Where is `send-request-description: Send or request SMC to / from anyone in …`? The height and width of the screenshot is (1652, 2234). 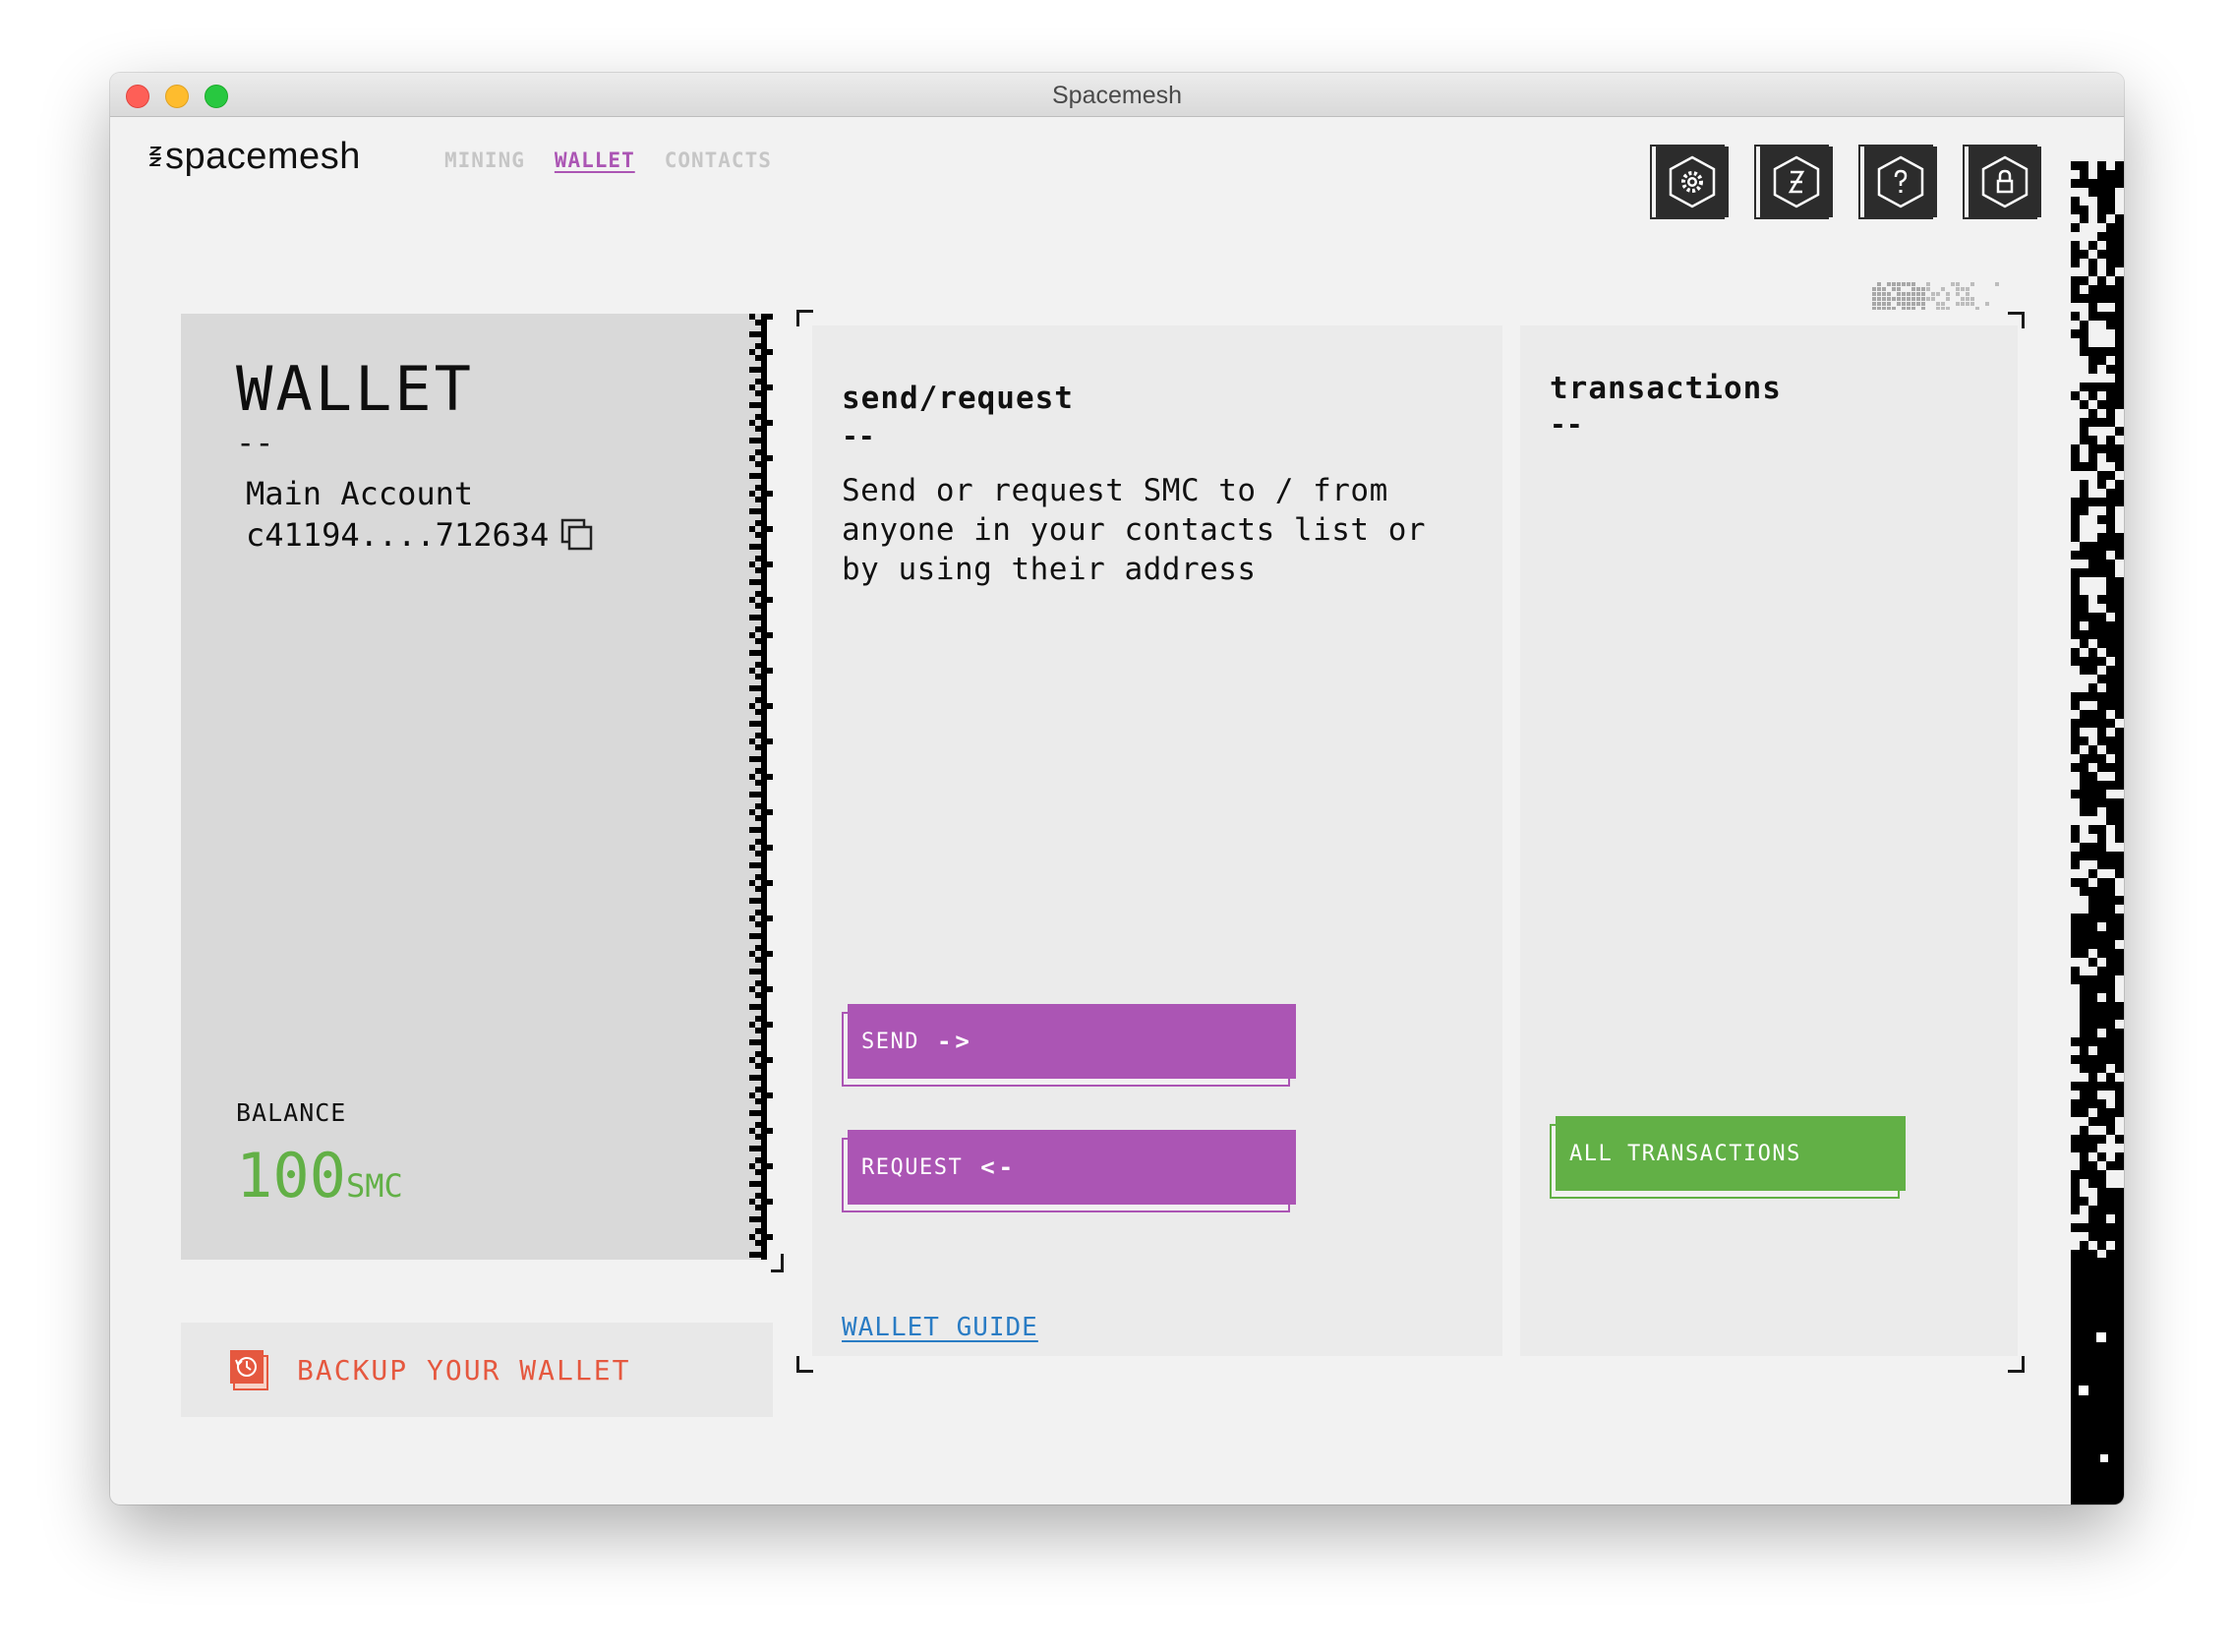 send-request-description: Send or request SMC to / from anyone in … is located at coordinates (1134, 530).